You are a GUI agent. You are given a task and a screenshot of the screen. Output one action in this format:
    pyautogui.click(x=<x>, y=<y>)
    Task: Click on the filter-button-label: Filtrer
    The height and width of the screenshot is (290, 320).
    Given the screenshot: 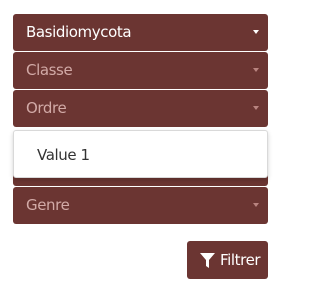 What is the action you would take?
    pyautogui.click(x=240, y=260)
    